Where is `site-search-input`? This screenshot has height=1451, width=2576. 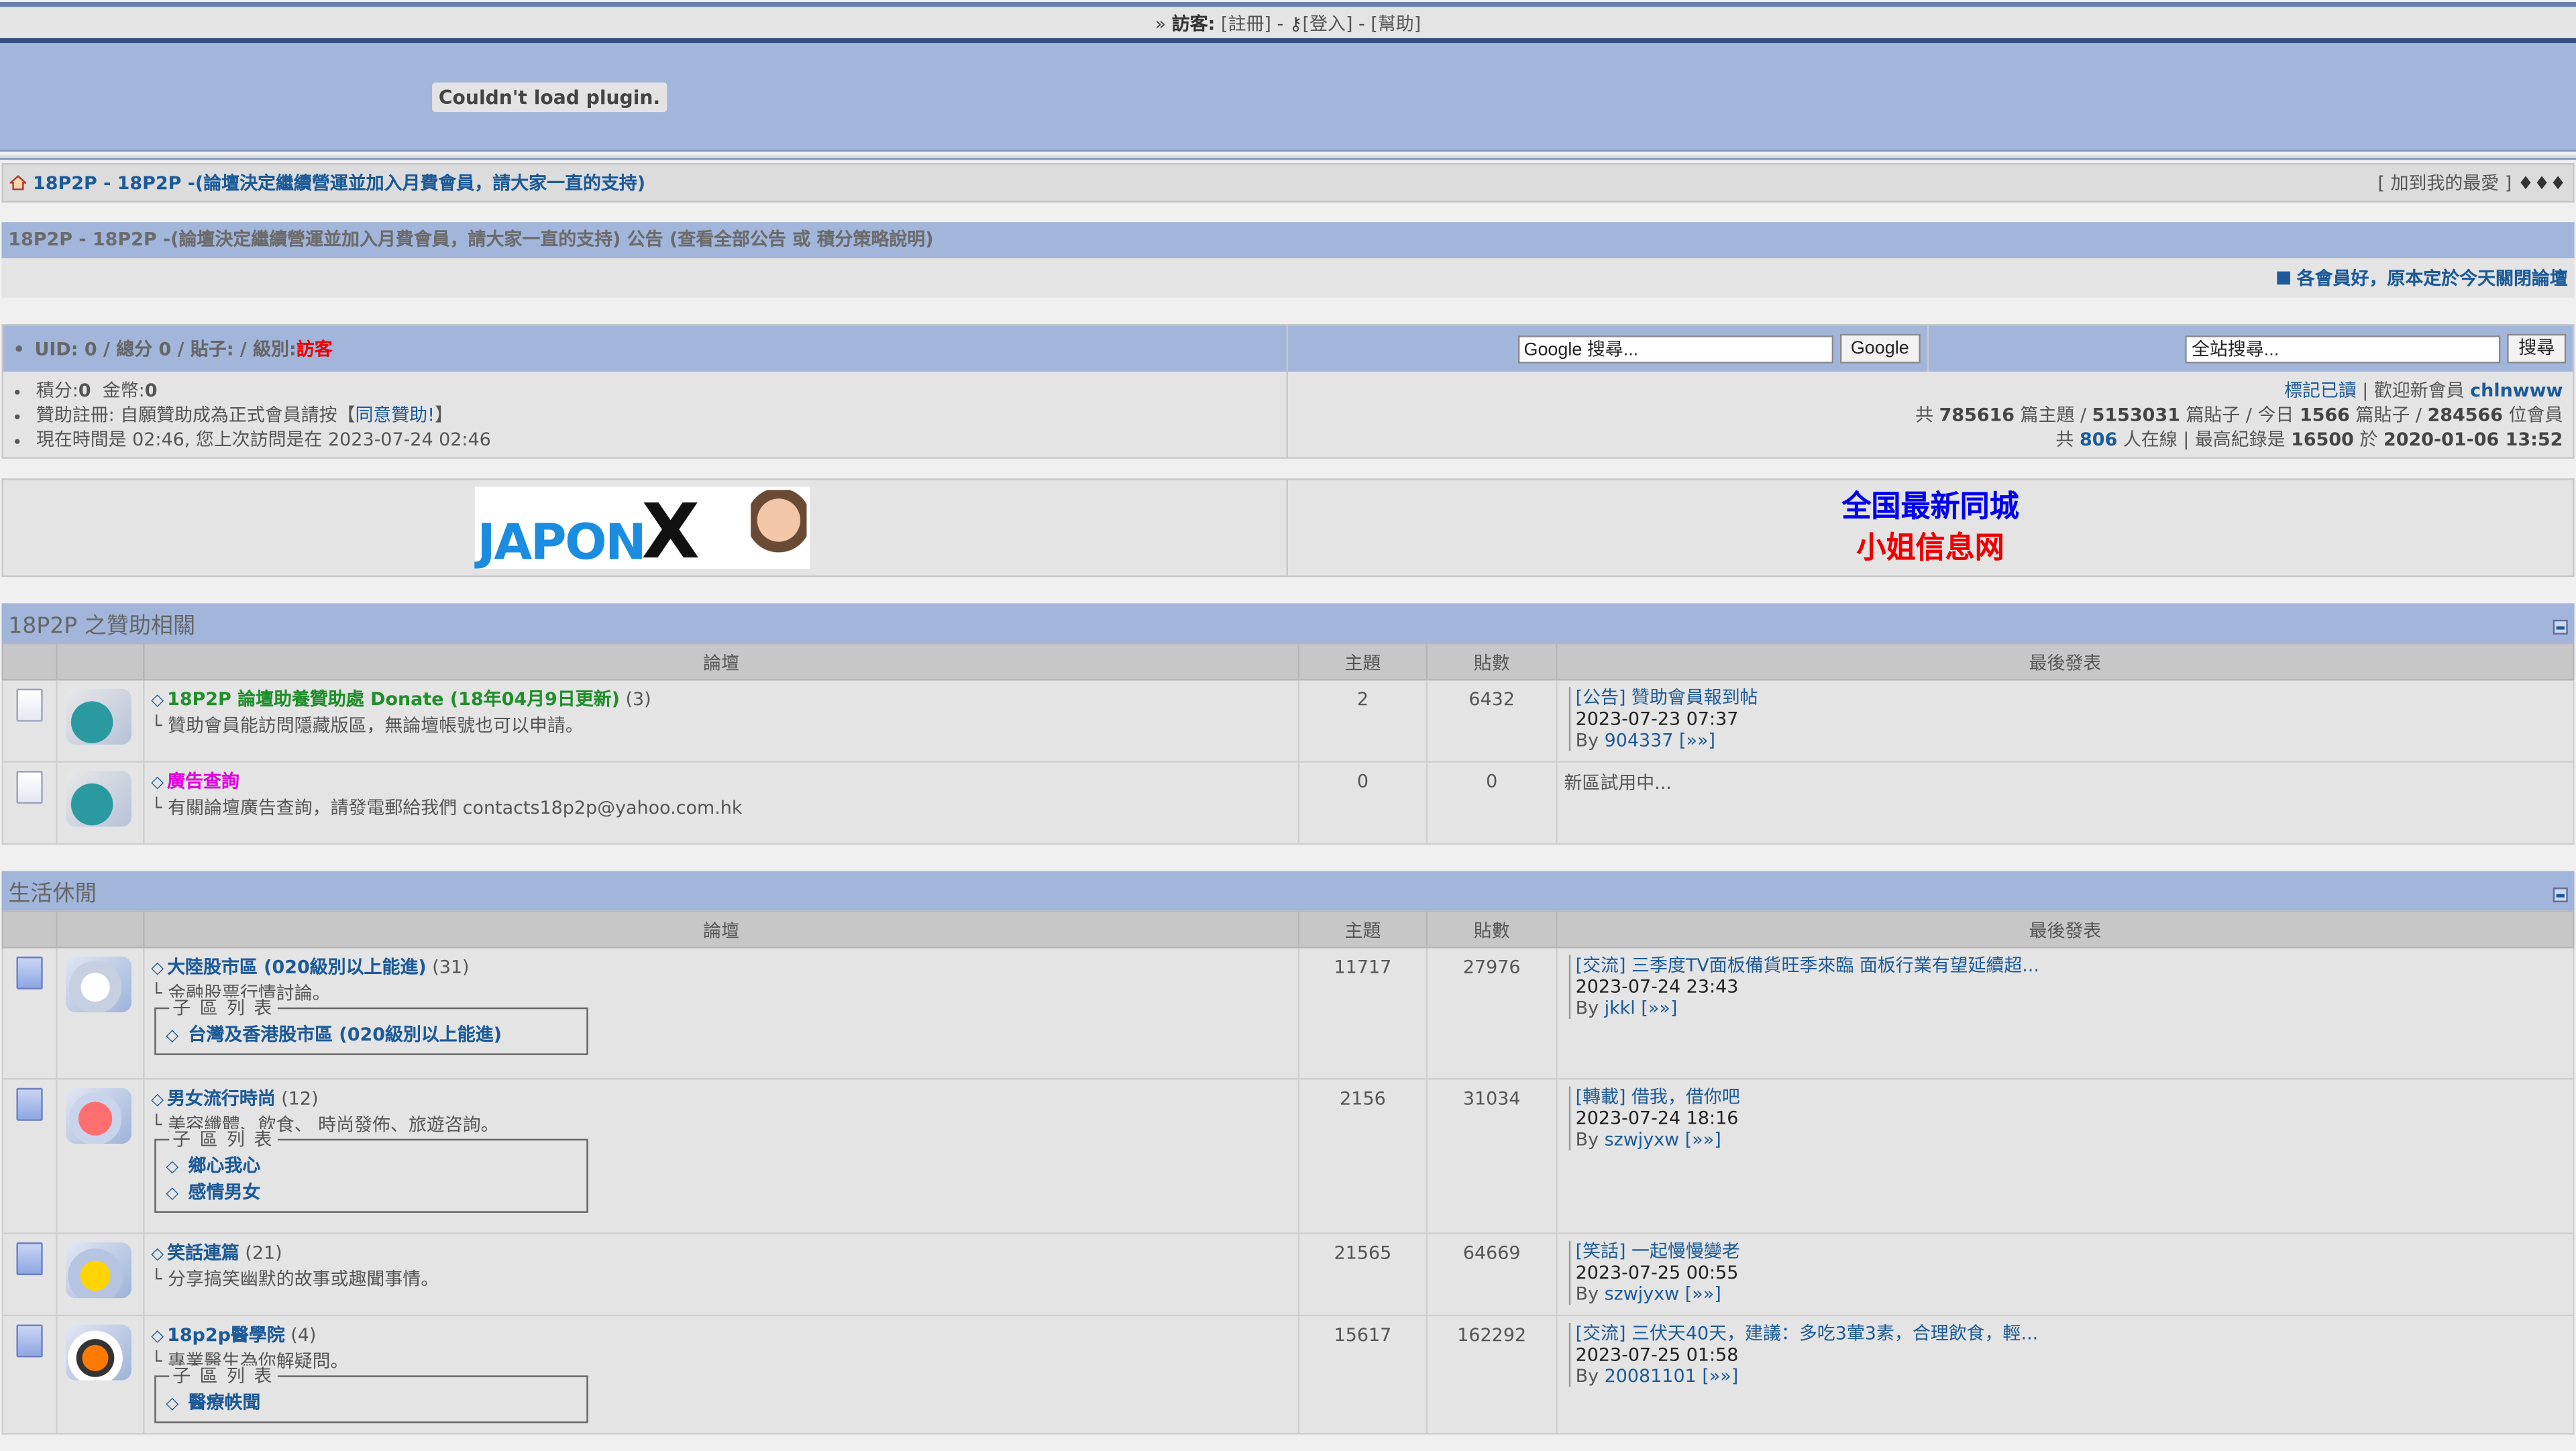 site-search-input is located at coordinates (2343, 348).